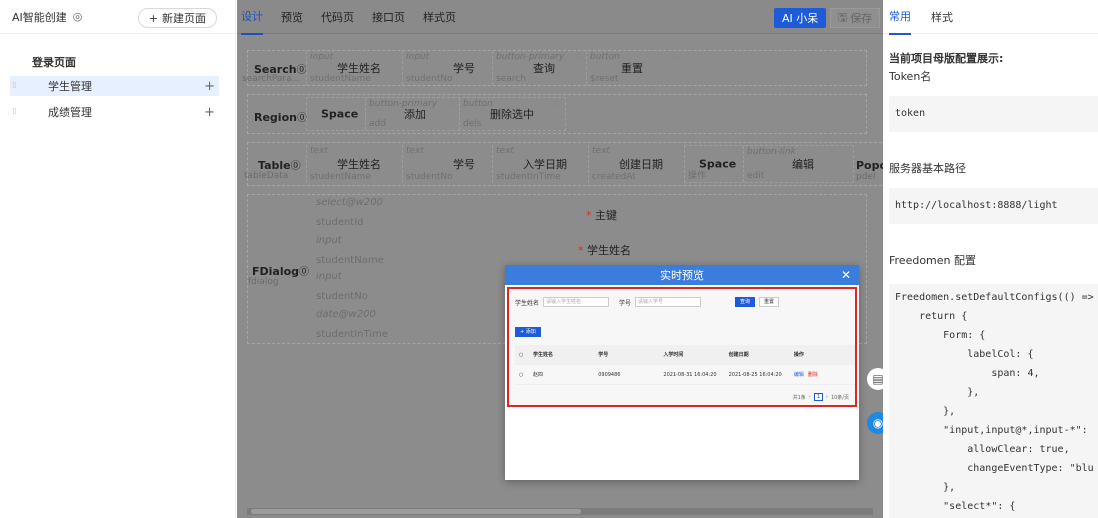 The height and width of the screenshot is (518, 1098). What do you see at coordinates (636, 164) in the screenshot?
I see `table-col-created: text 创建日期 createdAt` at bounding box center [636, 164].